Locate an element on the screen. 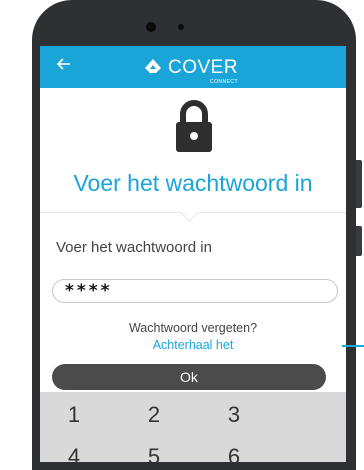  key-5: 5 is located at coordinates (154, 453).